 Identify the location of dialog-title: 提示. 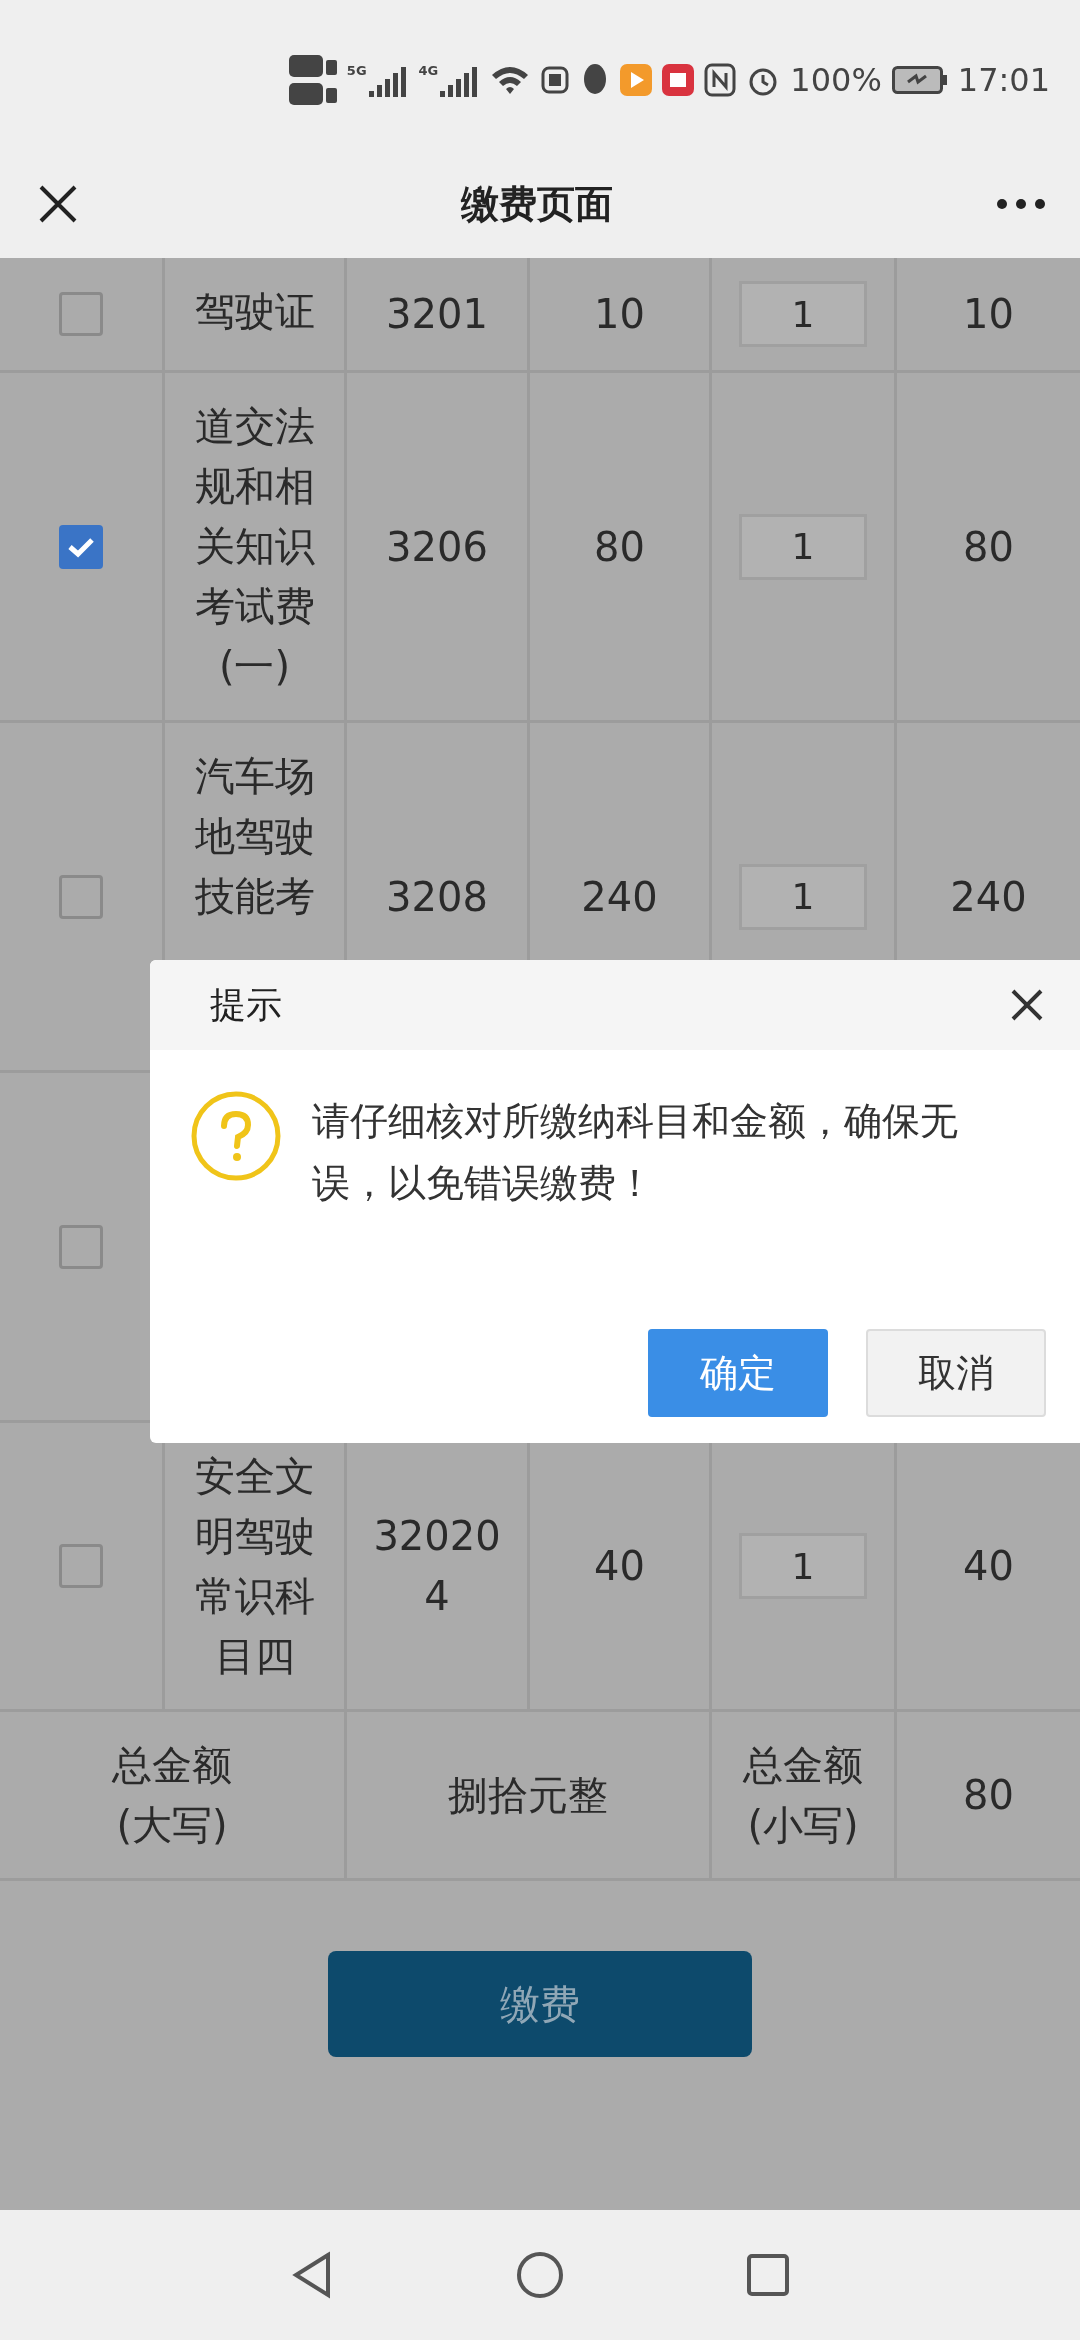
(246, 1004).